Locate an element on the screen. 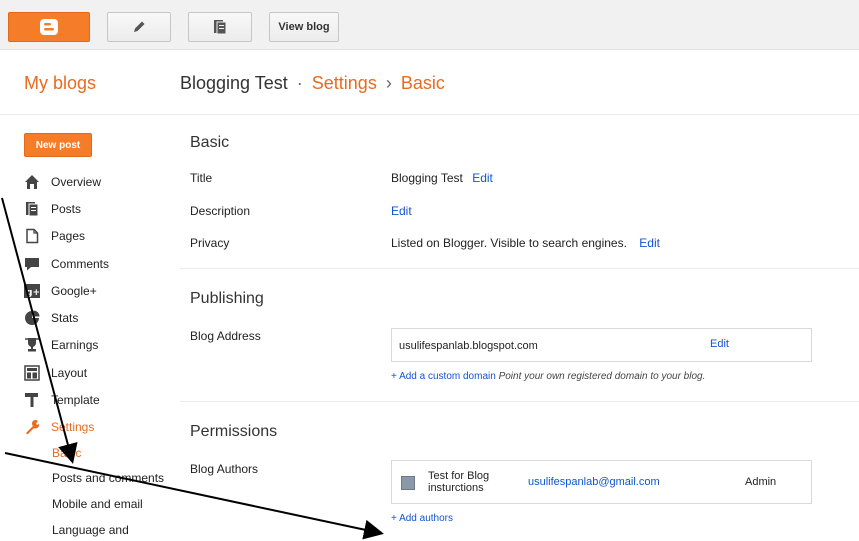 Image resolution: width=859 pixels, height=541 pixels. pie-chart-icon is located at coordinates (32, 318).